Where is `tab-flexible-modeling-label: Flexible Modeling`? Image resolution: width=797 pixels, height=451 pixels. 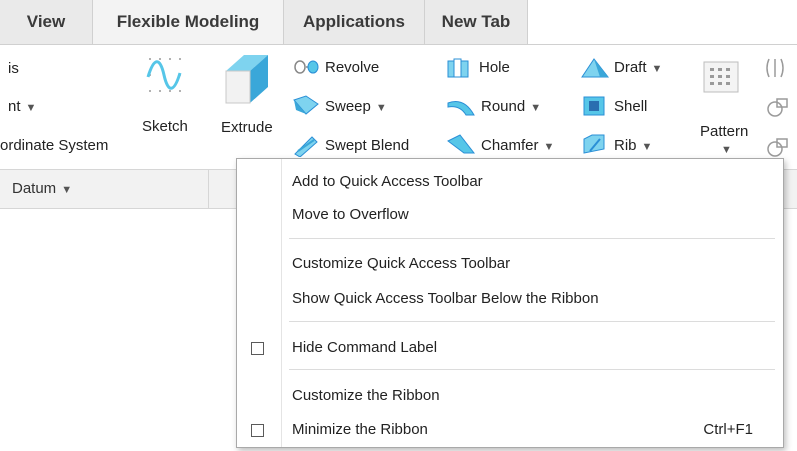
tab-flexible-modeling-label: Flexible Modeling is located at coordinates (188, 21).